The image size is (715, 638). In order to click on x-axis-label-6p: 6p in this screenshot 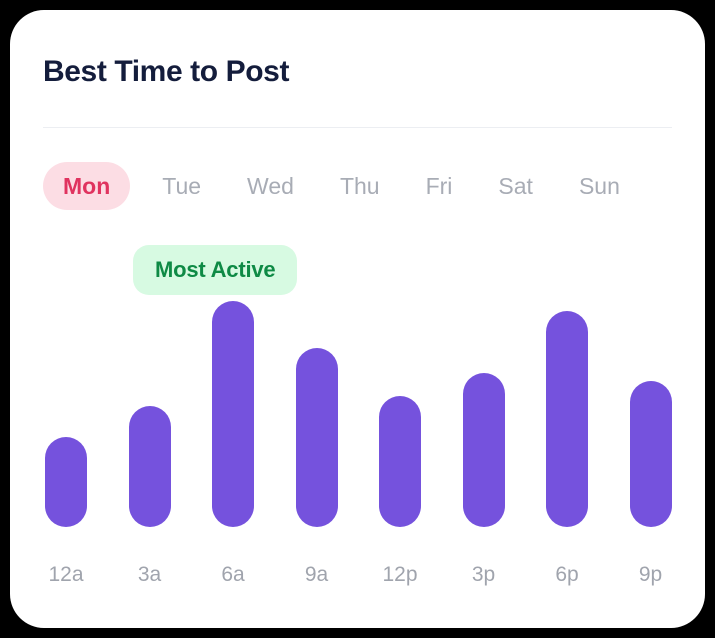, I will do `click(567, 574)`.